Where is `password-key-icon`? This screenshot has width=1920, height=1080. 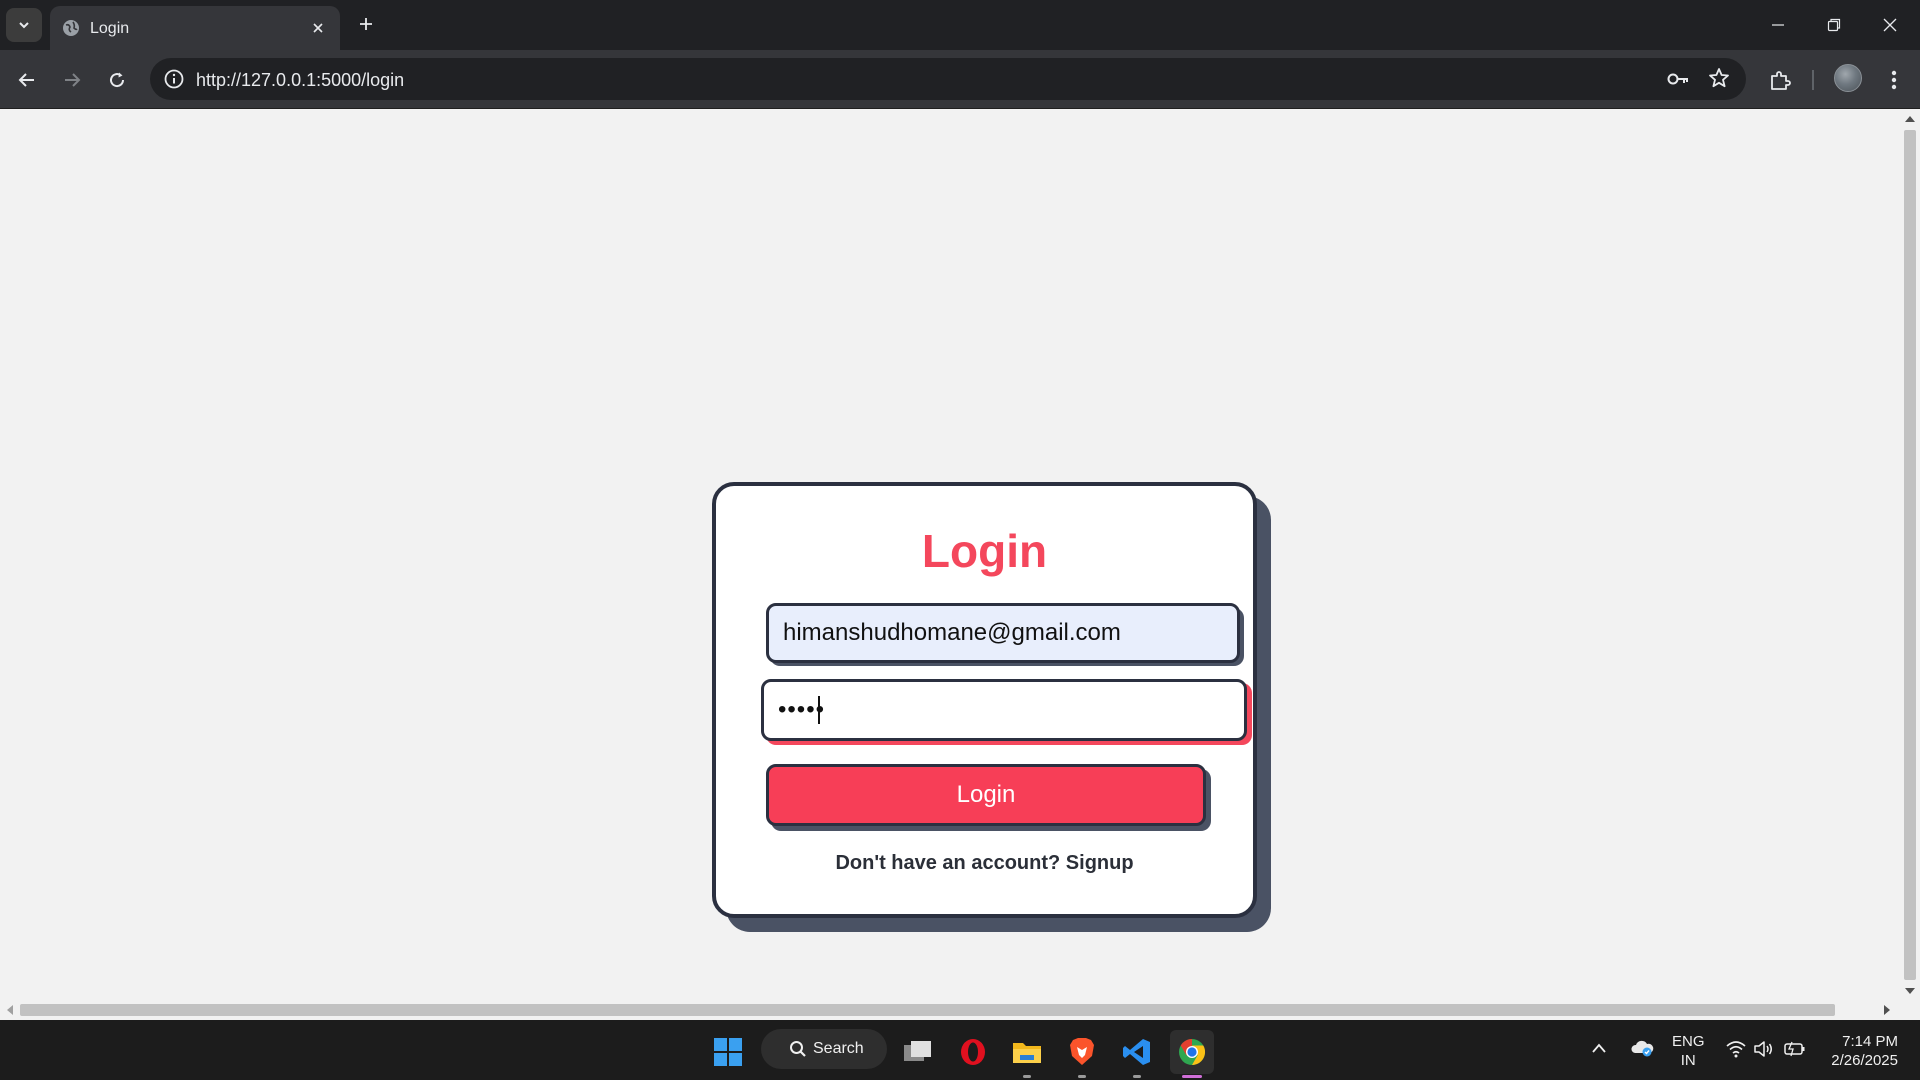 password-key-icon is located at coordinates (1678, 79).